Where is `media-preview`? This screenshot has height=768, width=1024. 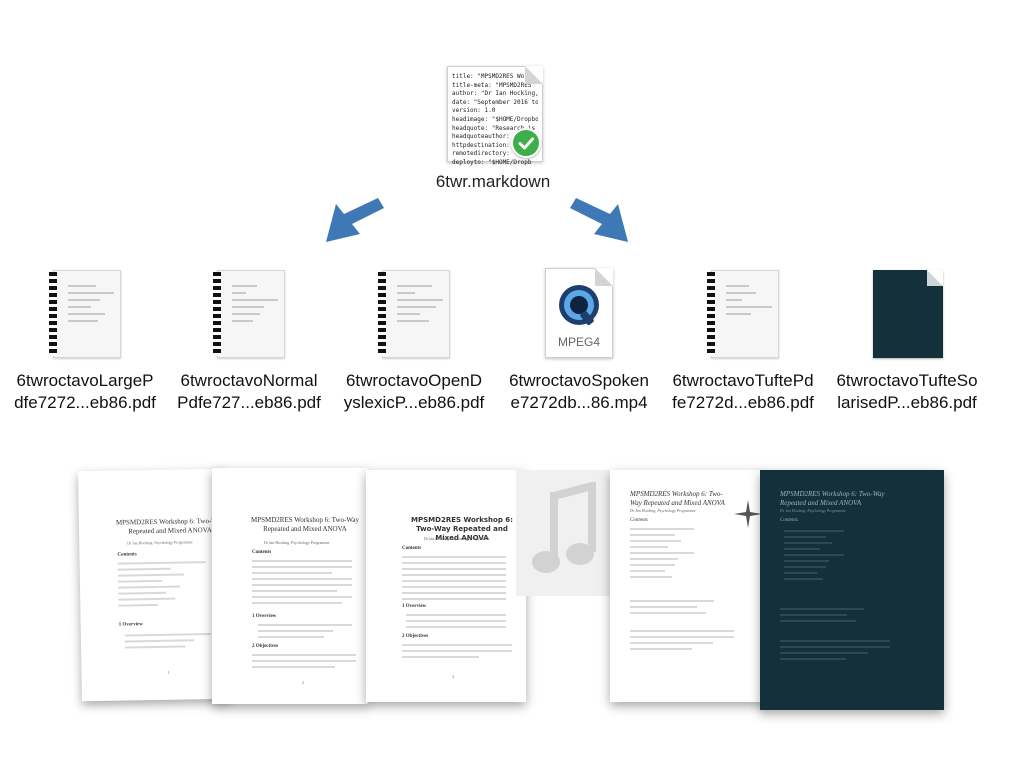 media-preview is located at coordinates (564, 533).